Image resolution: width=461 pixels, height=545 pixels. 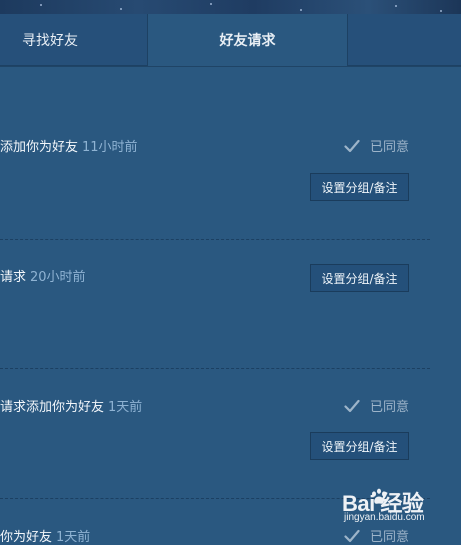 I want to click on request-time: 1天前, so click(x=125, y=407).